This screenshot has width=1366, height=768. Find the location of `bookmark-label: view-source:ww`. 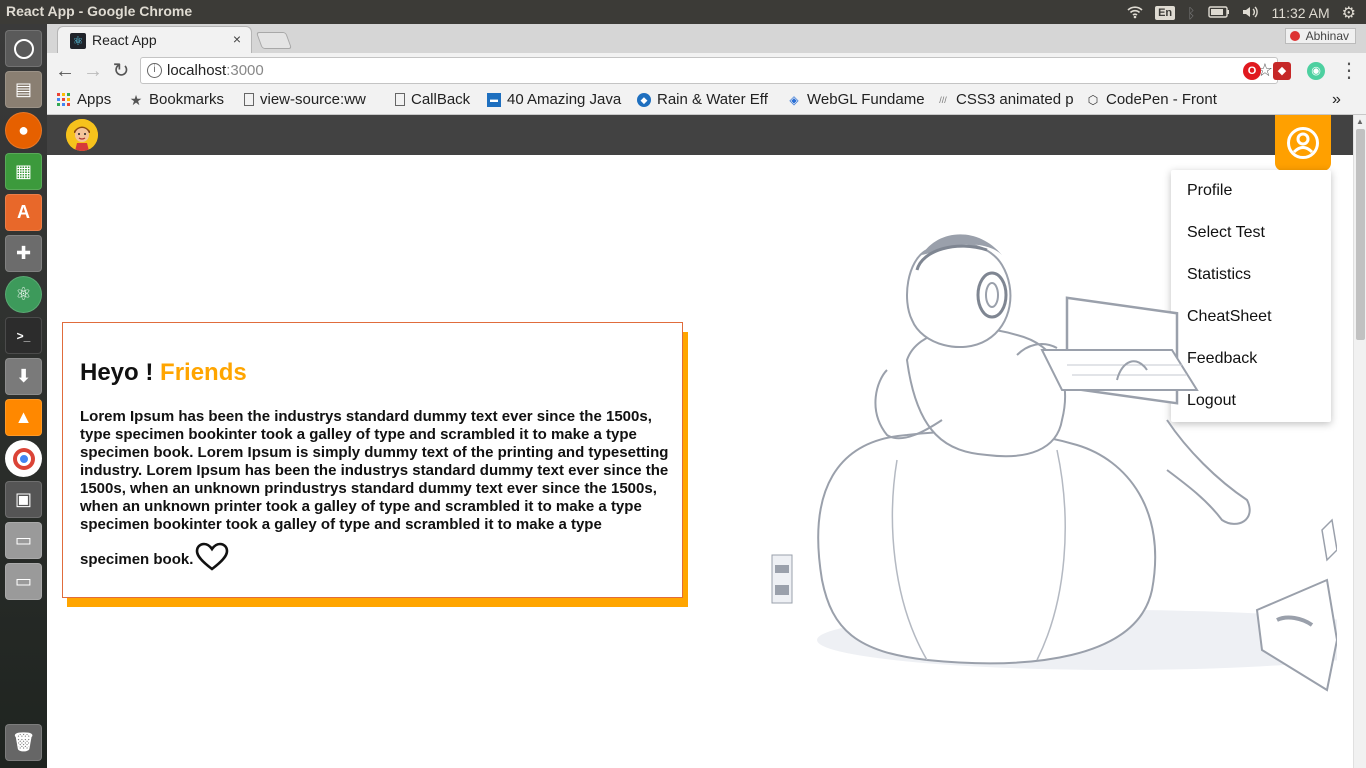

bookmark-label: view-source:ww is located at coordinates (313, 99).